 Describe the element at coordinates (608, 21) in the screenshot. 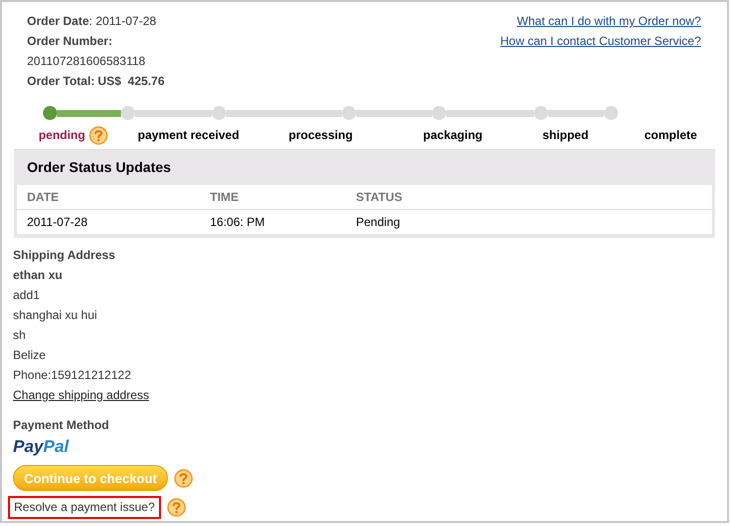

I see `help-link: What can I do with my Order now?` at that location.